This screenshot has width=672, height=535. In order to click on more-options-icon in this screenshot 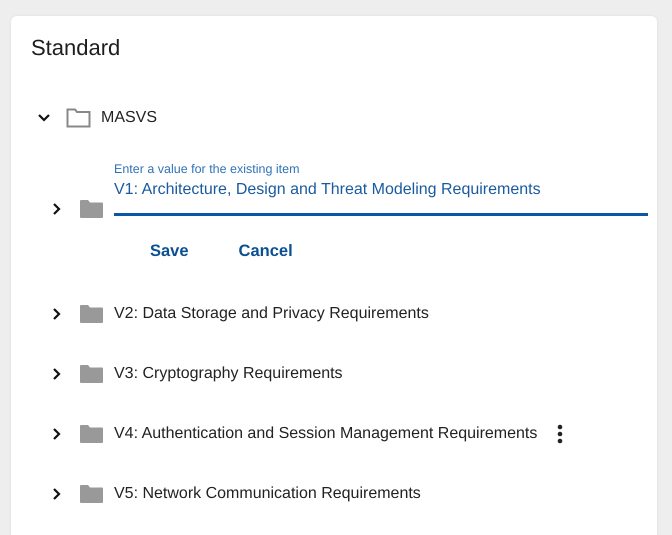, I will do `click(560, 434)`.